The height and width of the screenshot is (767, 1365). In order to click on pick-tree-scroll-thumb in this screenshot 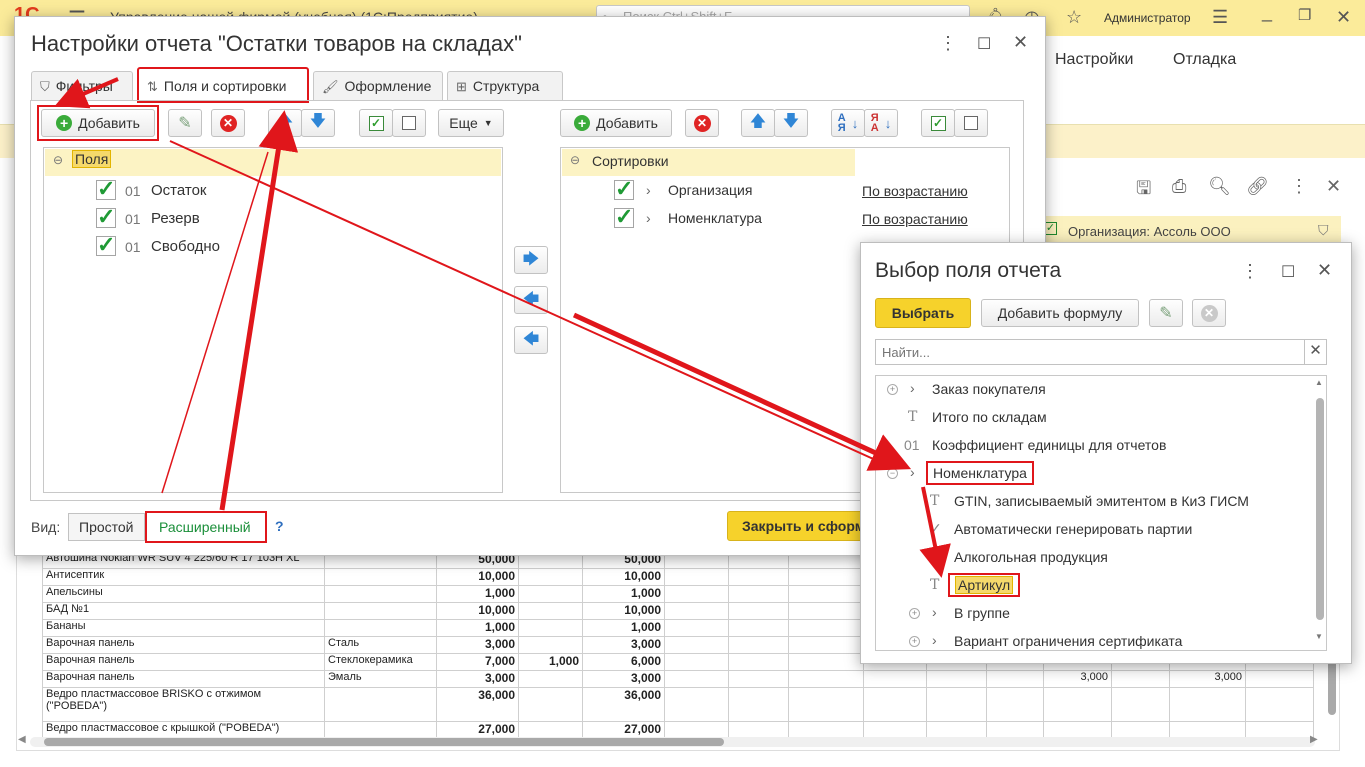, I will do `click(1320, 509)`.